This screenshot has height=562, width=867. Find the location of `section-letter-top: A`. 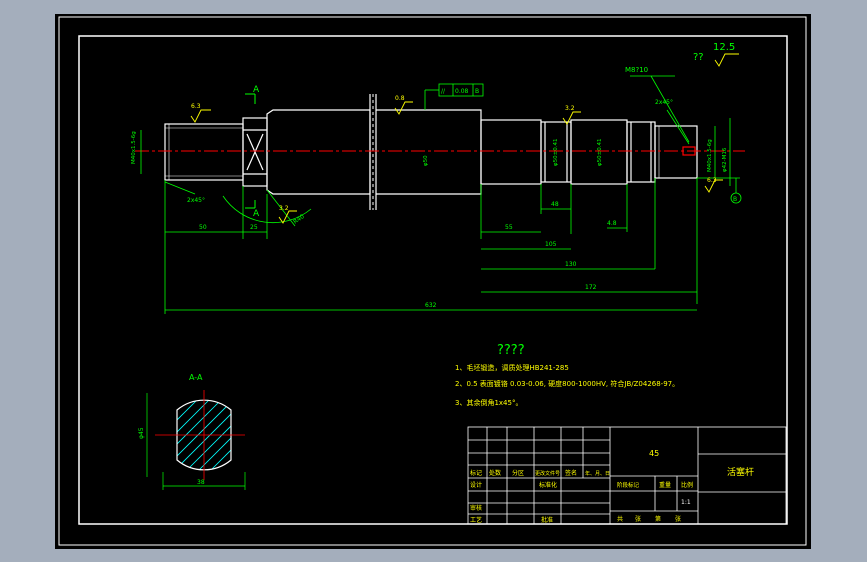

section-letter-top: A is located at coordinates (256, 90).